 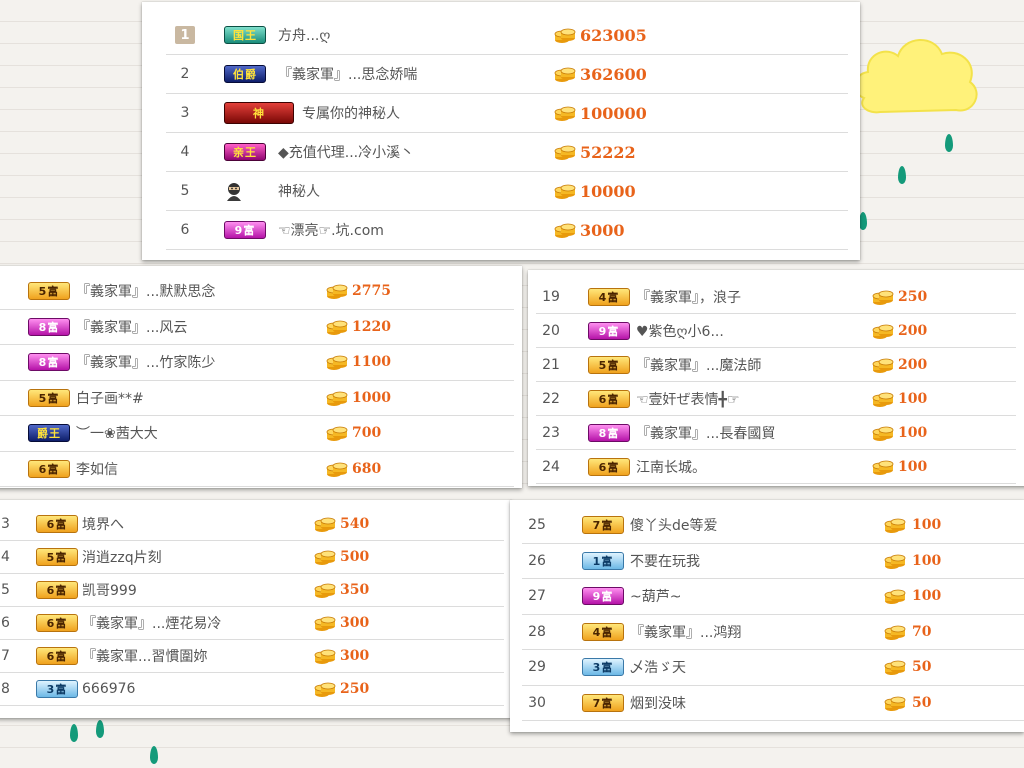 I want to click on score-value: 100, so click(x=913, y=432).